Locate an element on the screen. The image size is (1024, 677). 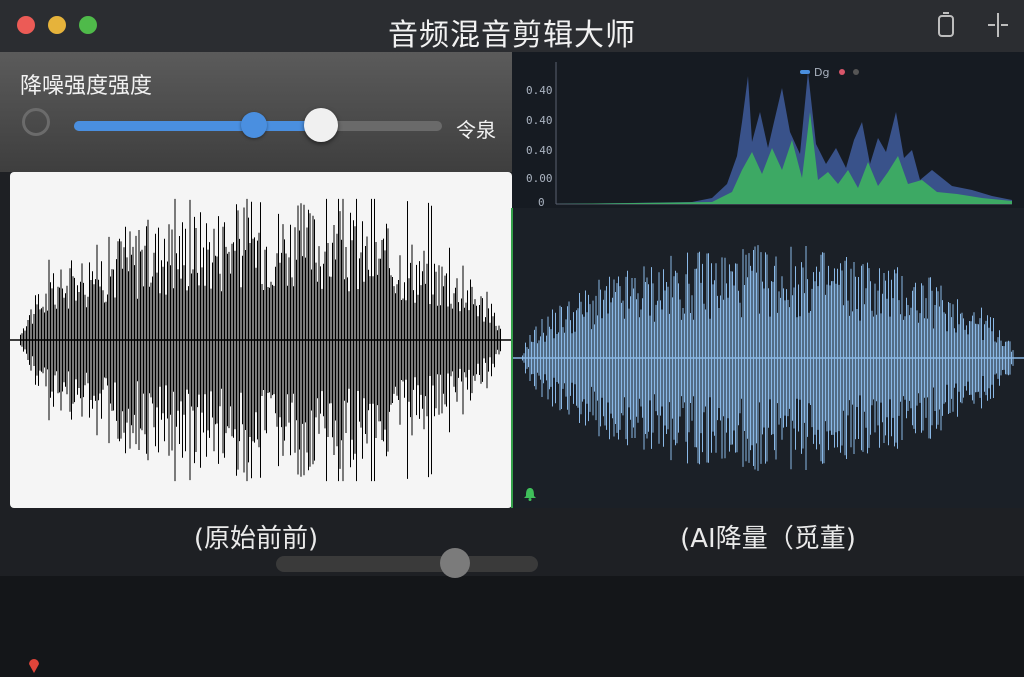
scrollbar-thumb is located at coordinates (455, 563).